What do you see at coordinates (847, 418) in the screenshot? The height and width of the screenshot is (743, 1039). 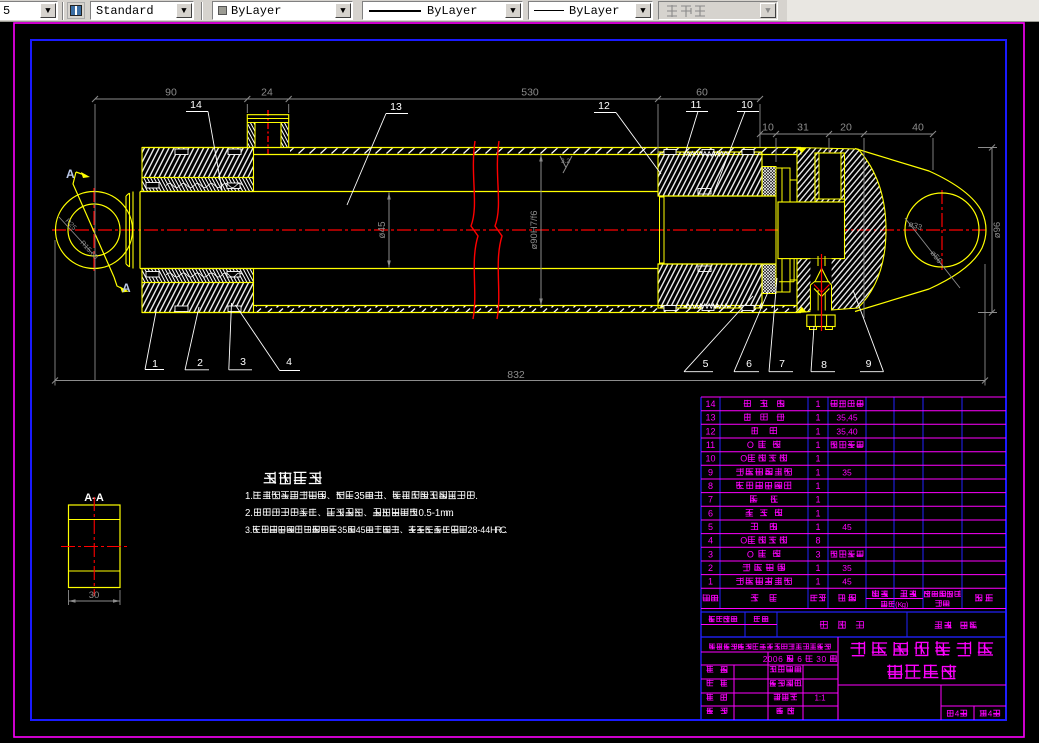 I see `svg-text: 35,45` at bounding box center [847, 418].